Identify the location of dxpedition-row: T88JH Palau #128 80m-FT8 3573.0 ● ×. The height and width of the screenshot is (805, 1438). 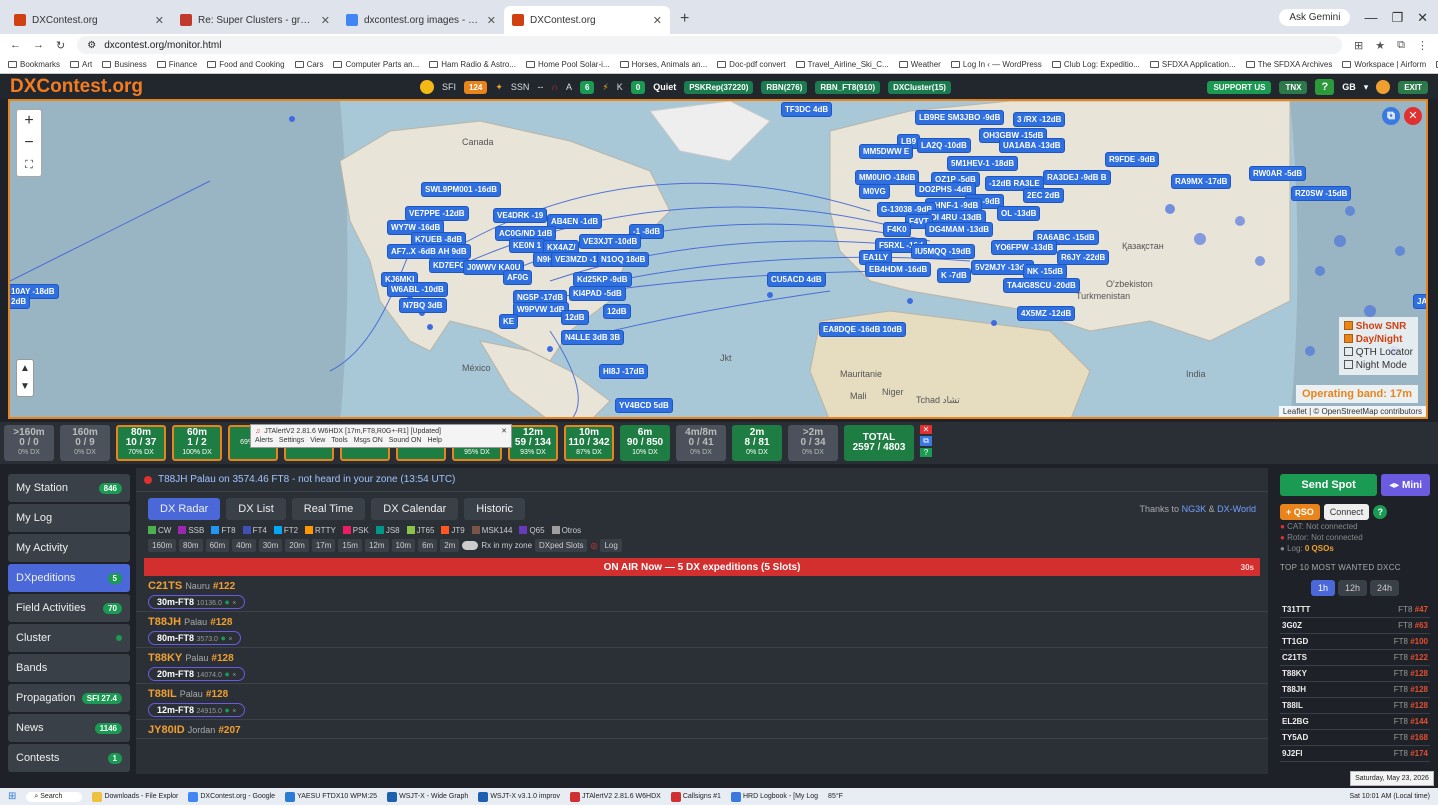
(702, 630).